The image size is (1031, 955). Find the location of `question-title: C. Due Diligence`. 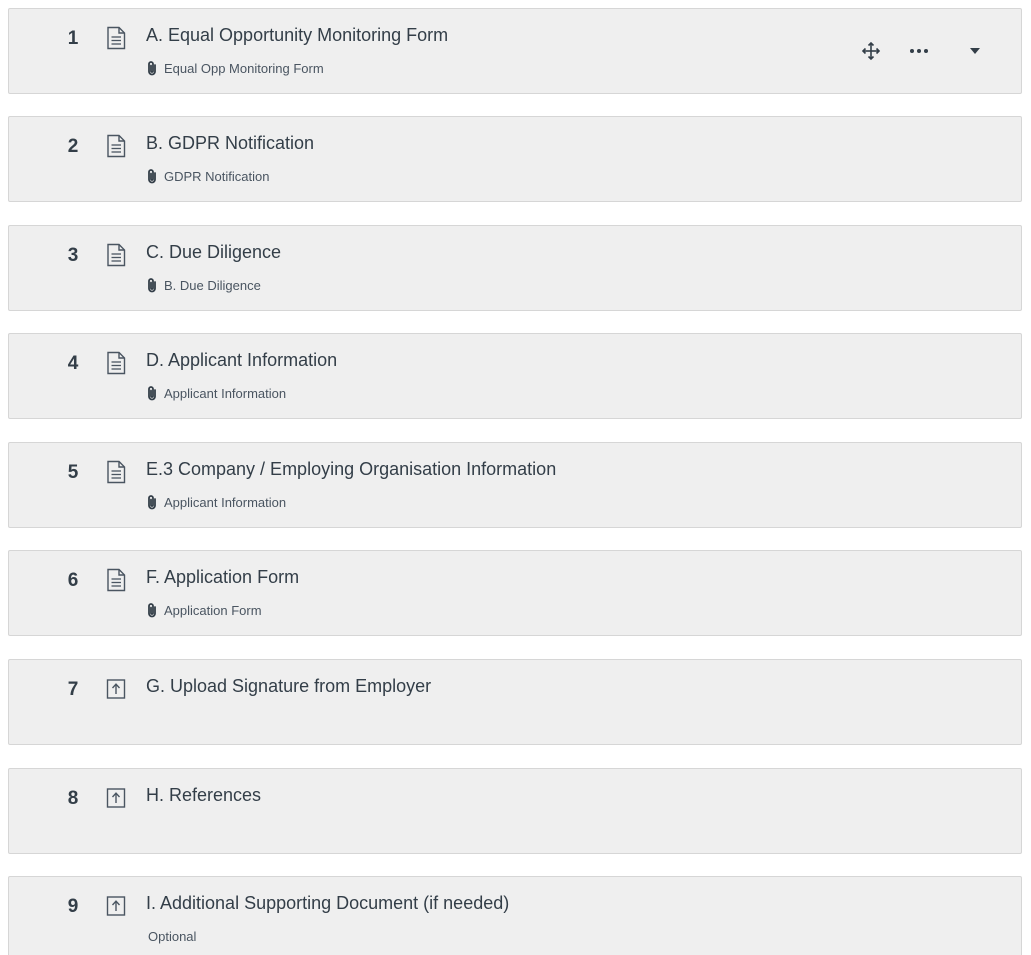

question-title: C. Due Diligence is located at coordinates (213, 252).